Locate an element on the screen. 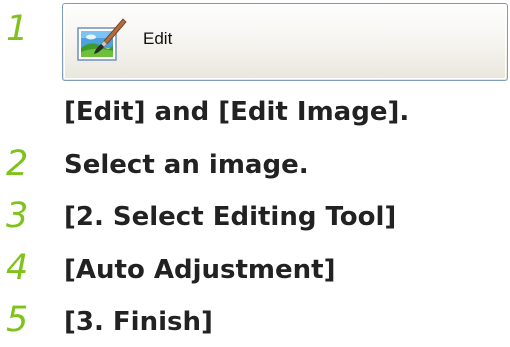 This screenshot has height=347, width=510. step-1-text: [Edit] and [Edit Image]. is located at coordinates (237, 112).